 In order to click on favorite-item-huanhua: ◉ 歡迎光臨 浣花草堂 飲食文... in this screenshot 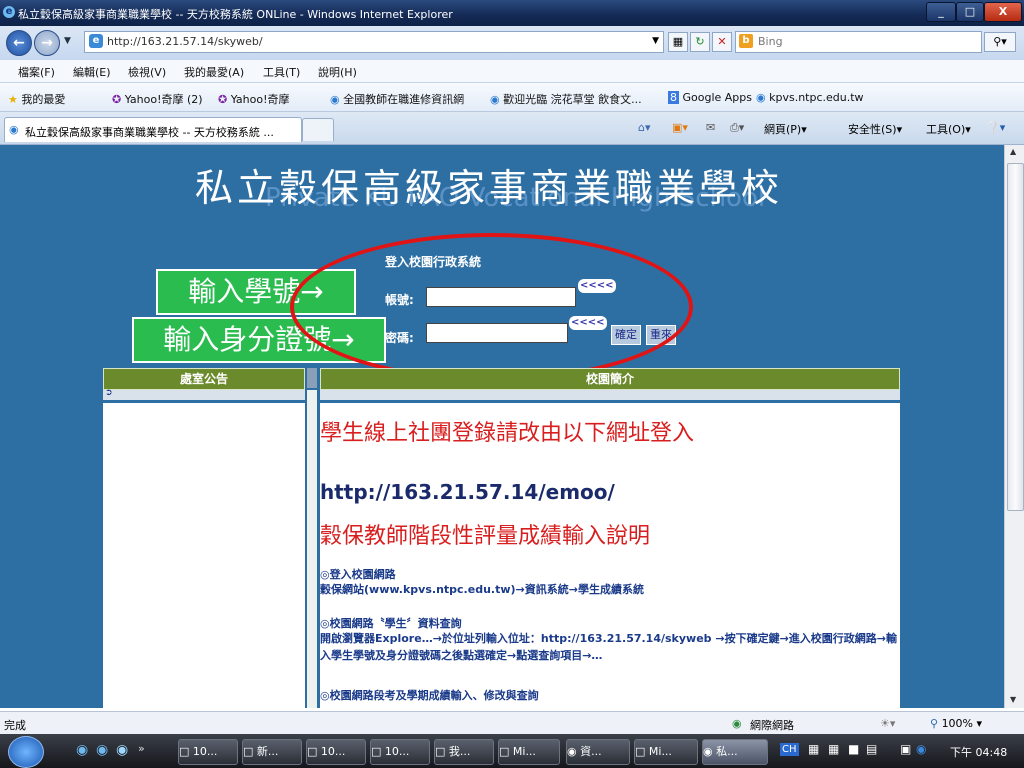, I will do `click(566, 99)`.